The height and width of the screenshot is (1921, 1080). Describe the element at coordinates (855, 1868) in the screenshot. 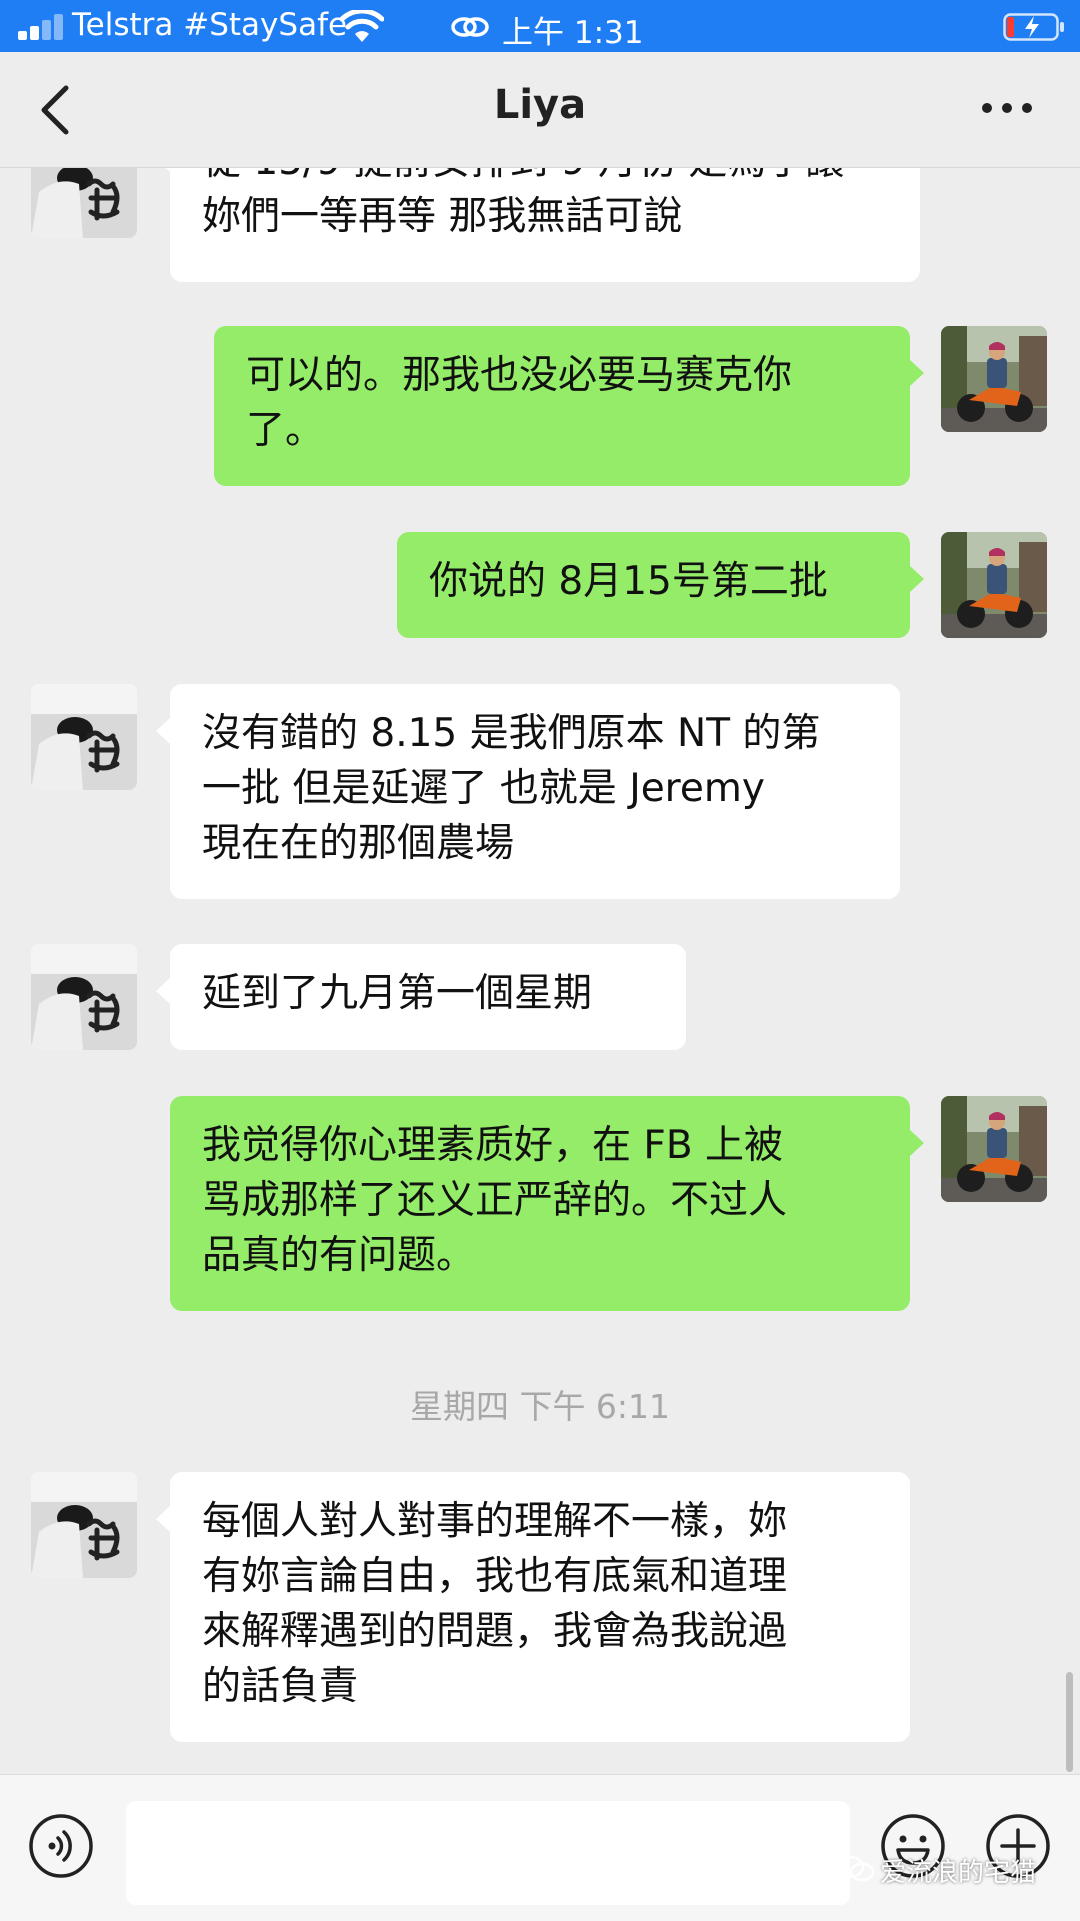

I see `wechat-logo-icon` at that location.